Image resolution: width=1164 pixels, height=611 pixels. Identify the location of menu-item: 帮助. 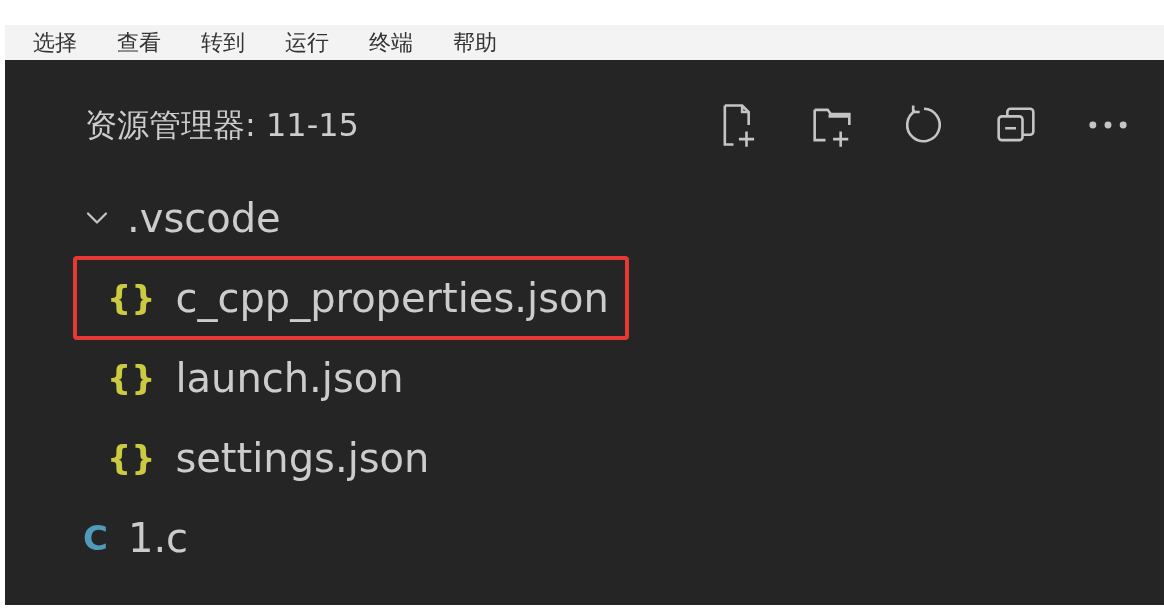
(475, 42).